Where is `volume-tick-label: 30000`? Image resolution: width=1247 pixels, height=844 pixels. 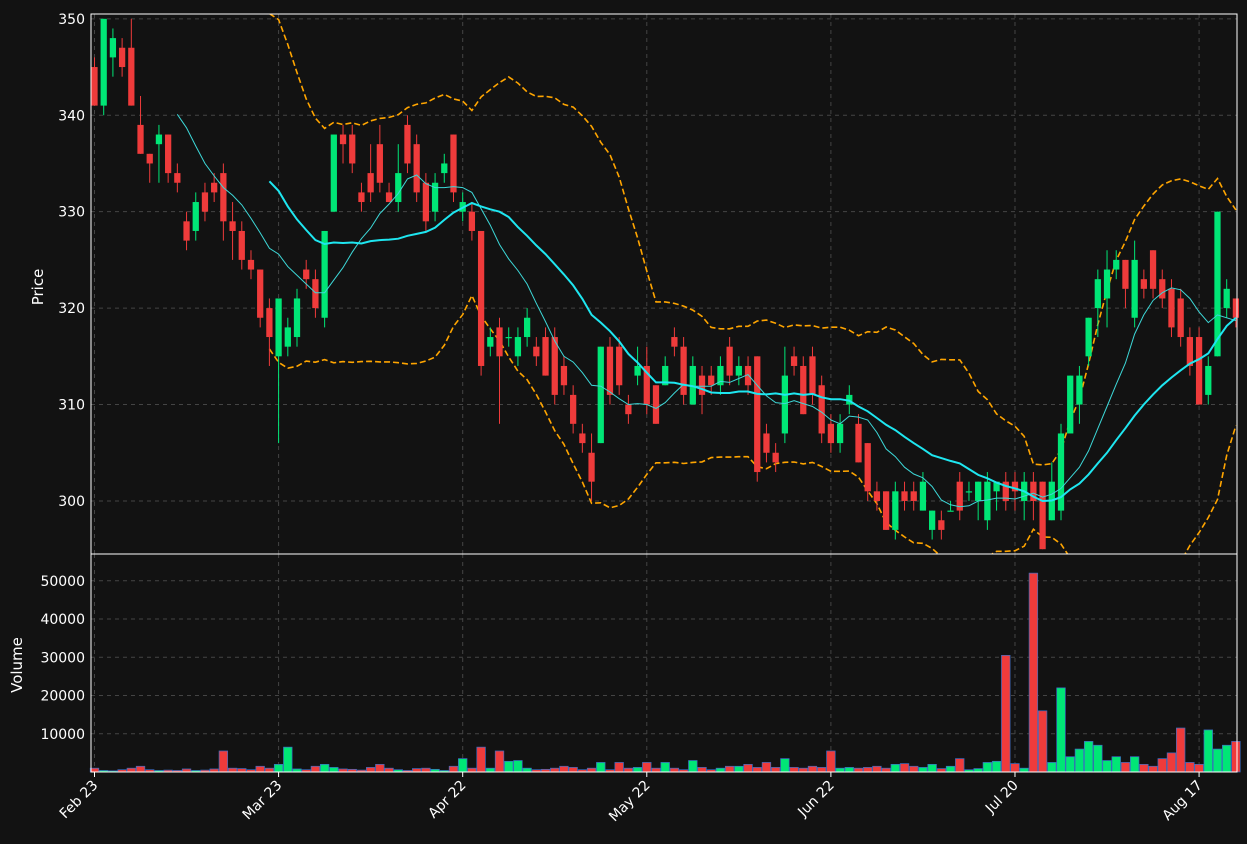 volume-tick-label: 30000 is located at coordinates (62, 658).